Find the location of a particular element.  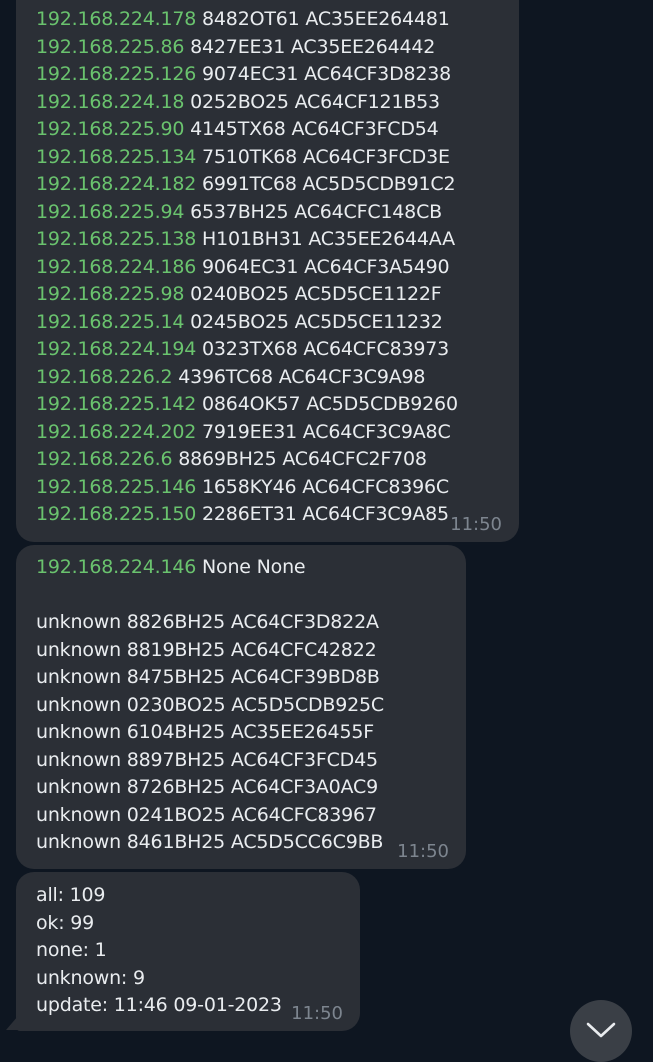

list-item: unknown 6104BH25 AC35EE26455F is located at coordinates (205, 732).